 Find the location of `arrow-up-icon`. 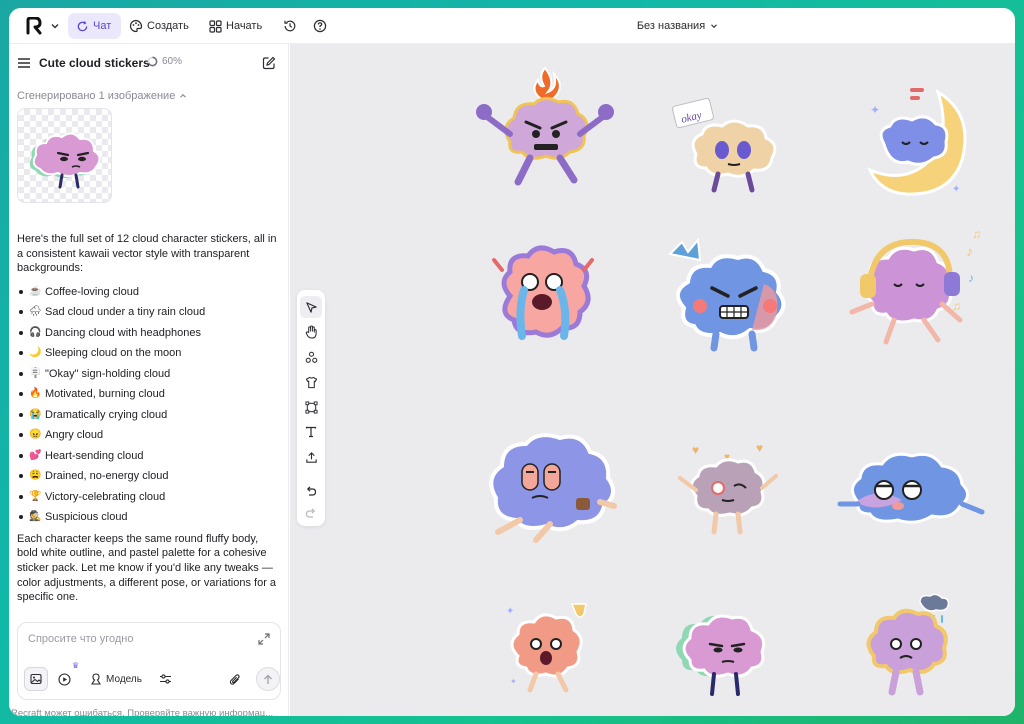

arrow-up-icon is located at coordinates (268, 679).